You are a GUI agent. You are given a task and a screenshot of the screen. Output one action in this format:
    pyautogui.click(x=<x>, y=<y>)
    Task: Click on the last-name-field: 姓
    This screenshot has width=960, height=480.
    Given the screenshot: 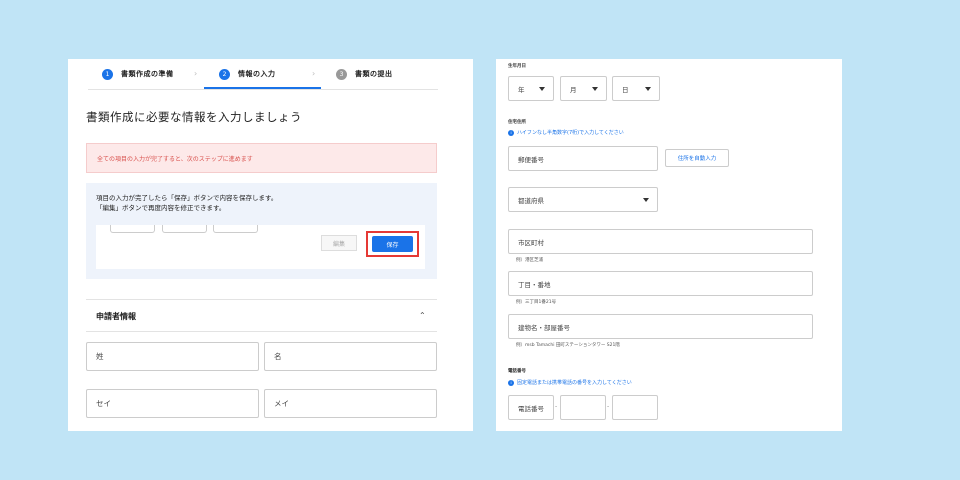 What is the action you would take?
    pyautogui.click(x=172, y=356)
    